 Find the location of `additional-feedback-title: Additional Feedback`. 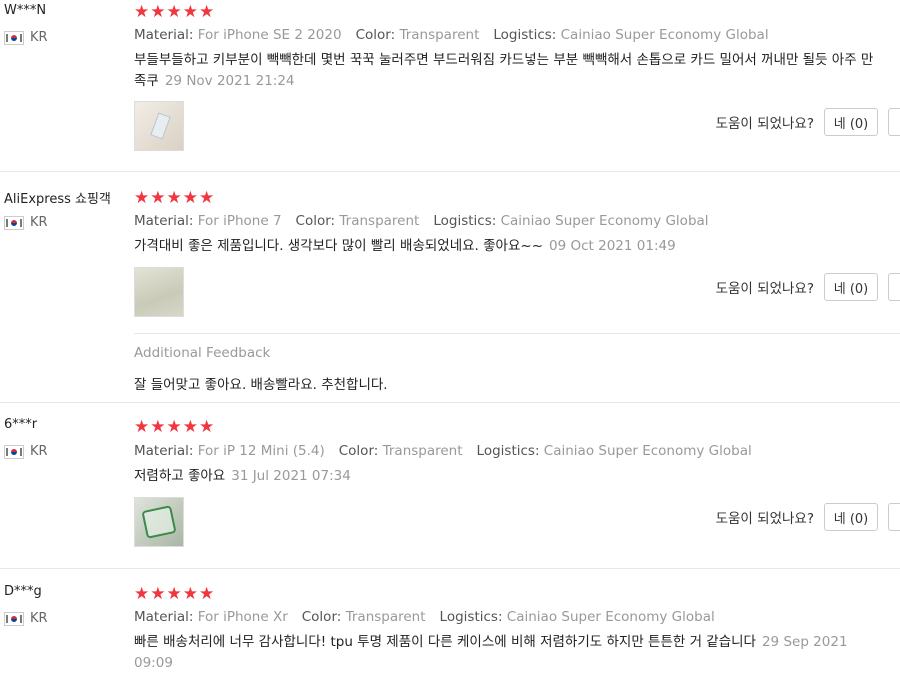

additional-feedback-title: Additional Feedback is located at coordinates (202, 353).